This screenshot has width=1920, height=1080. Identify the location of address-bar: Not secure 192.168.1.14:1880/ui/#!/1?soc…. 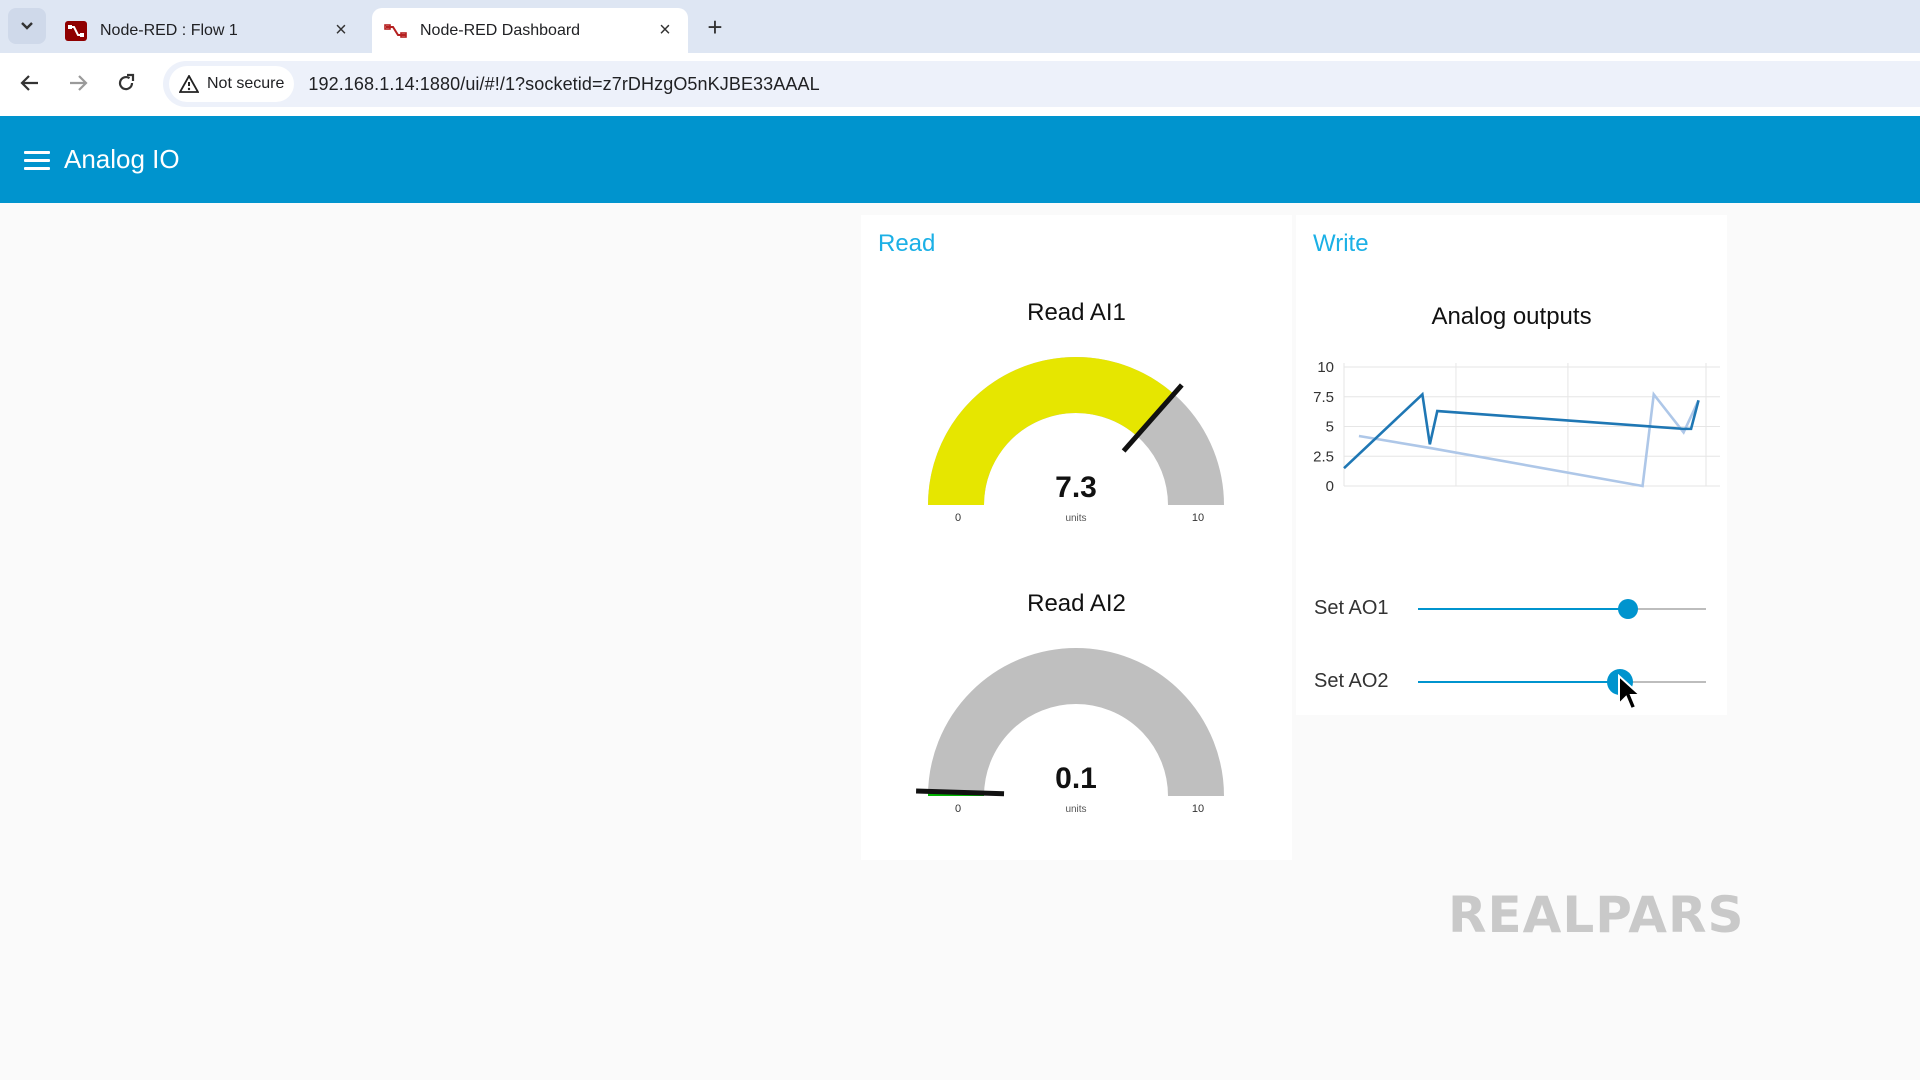
(1041, 84).